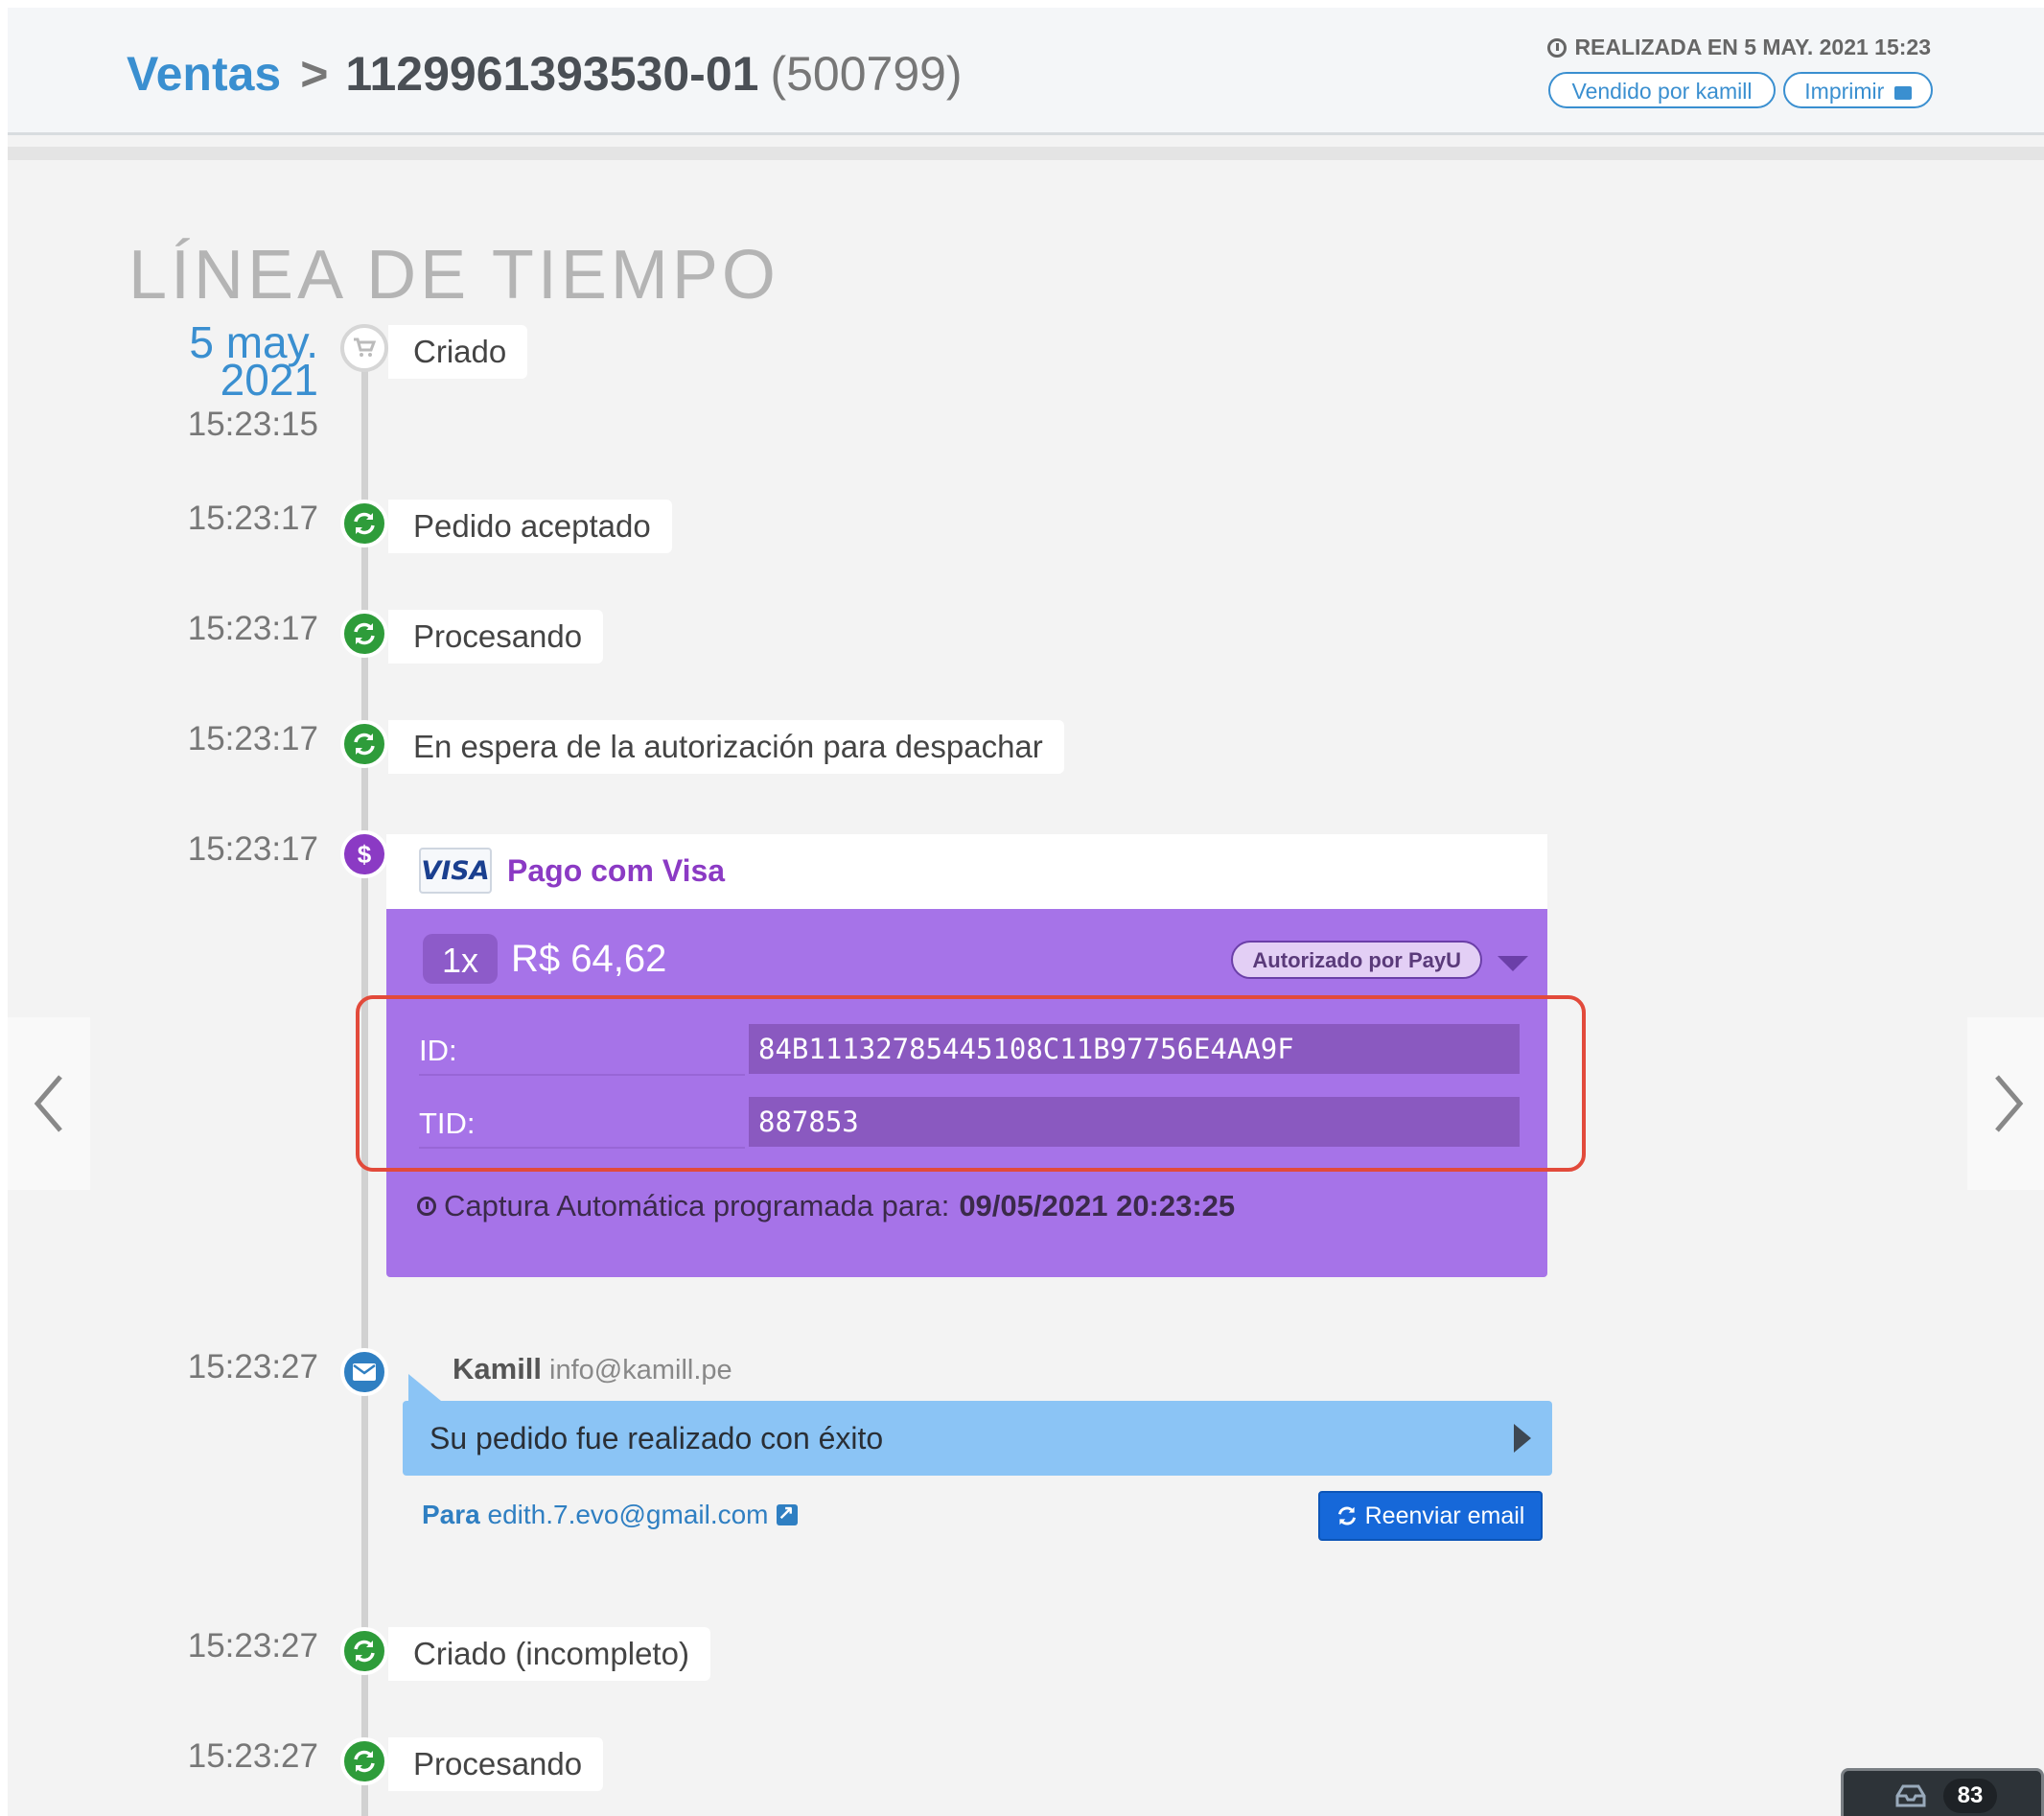 The width and height of the screenshot is (2044, 1816). I want to click on resend-email-button: Reenviar email, so click(1430, 1516).